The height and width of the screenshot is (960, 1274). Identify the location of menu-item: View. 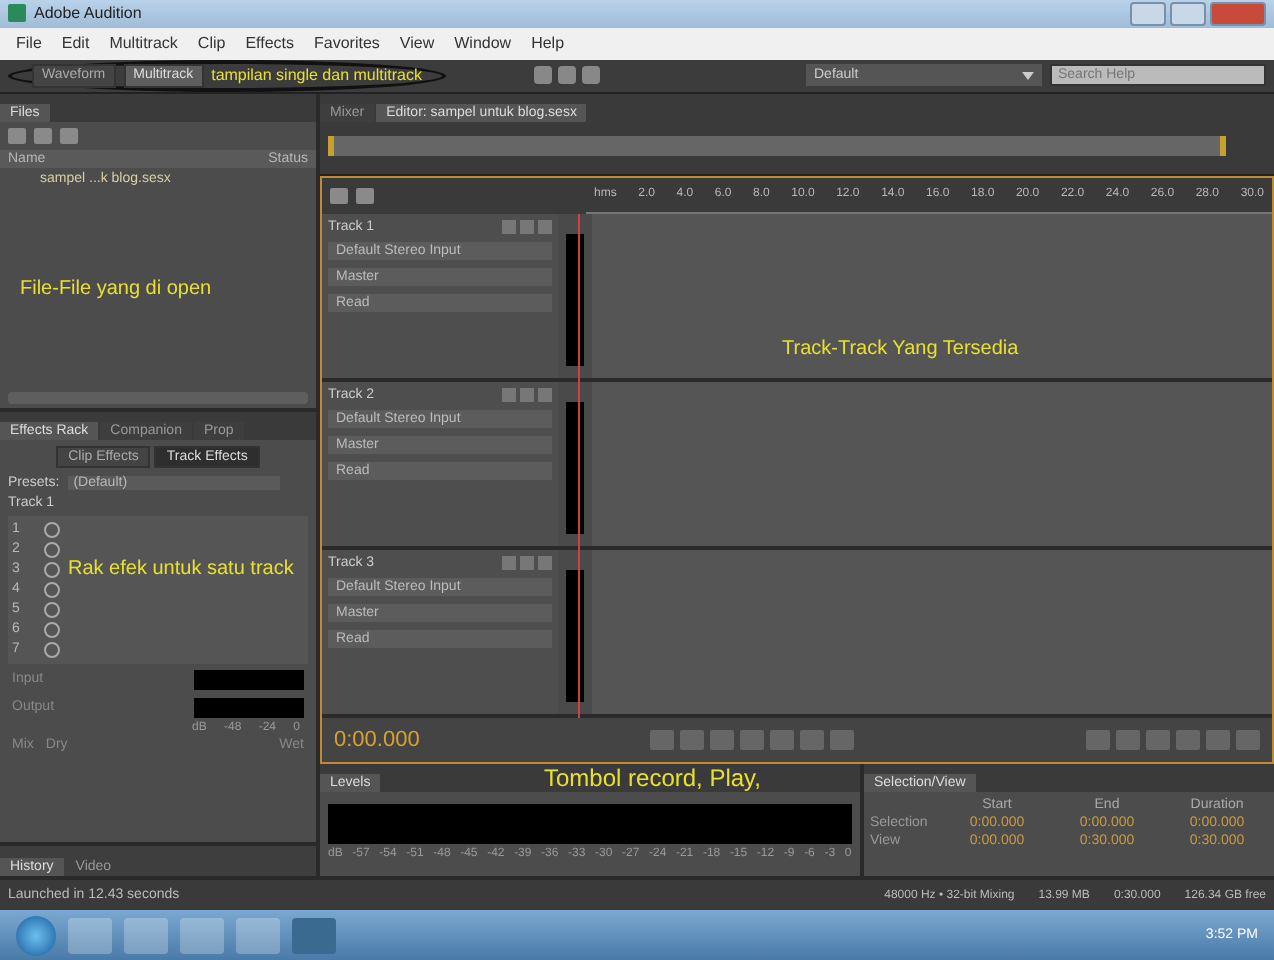
(417, 43).